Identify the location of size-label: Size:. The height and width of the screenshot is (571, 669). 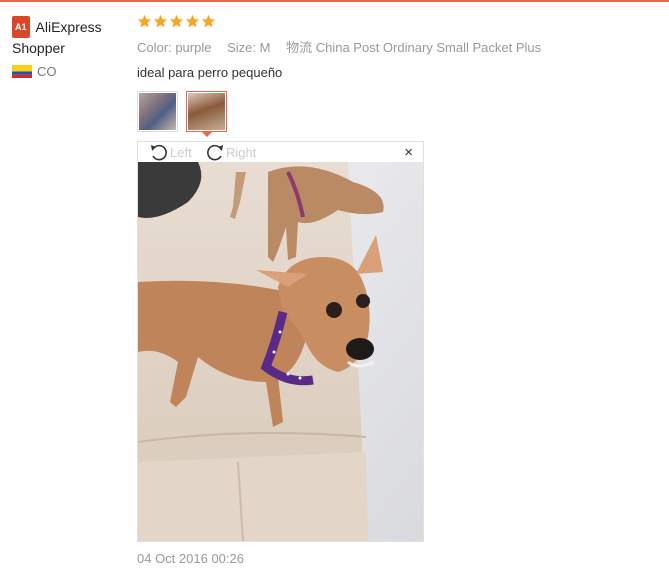
(241, 47).